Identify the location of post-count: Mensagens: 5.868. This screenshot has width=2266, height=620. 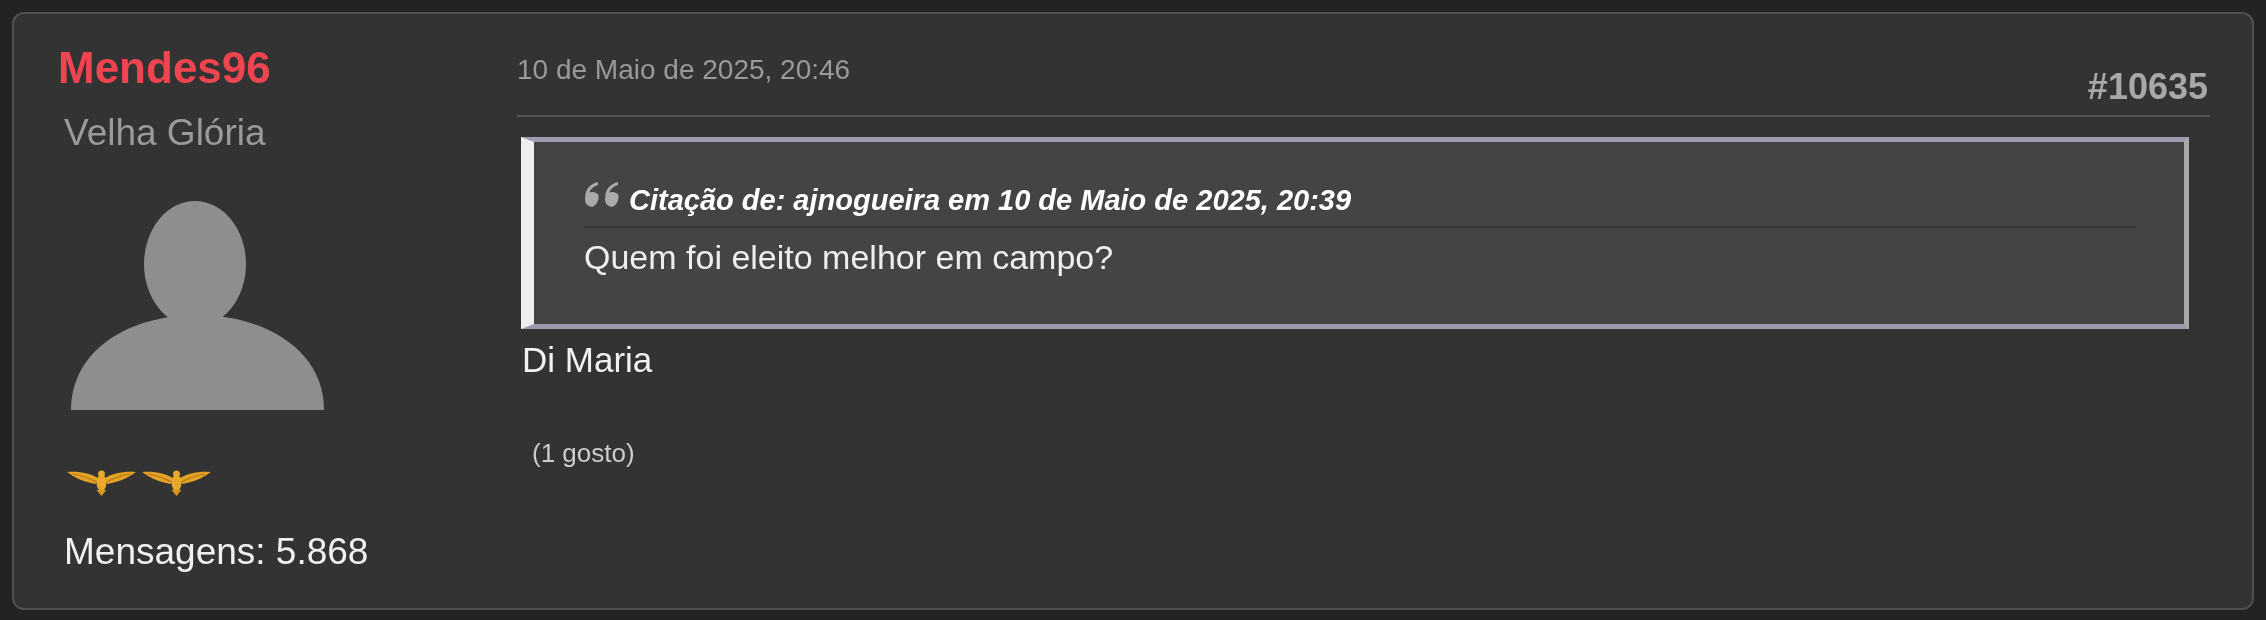
(216, 552).